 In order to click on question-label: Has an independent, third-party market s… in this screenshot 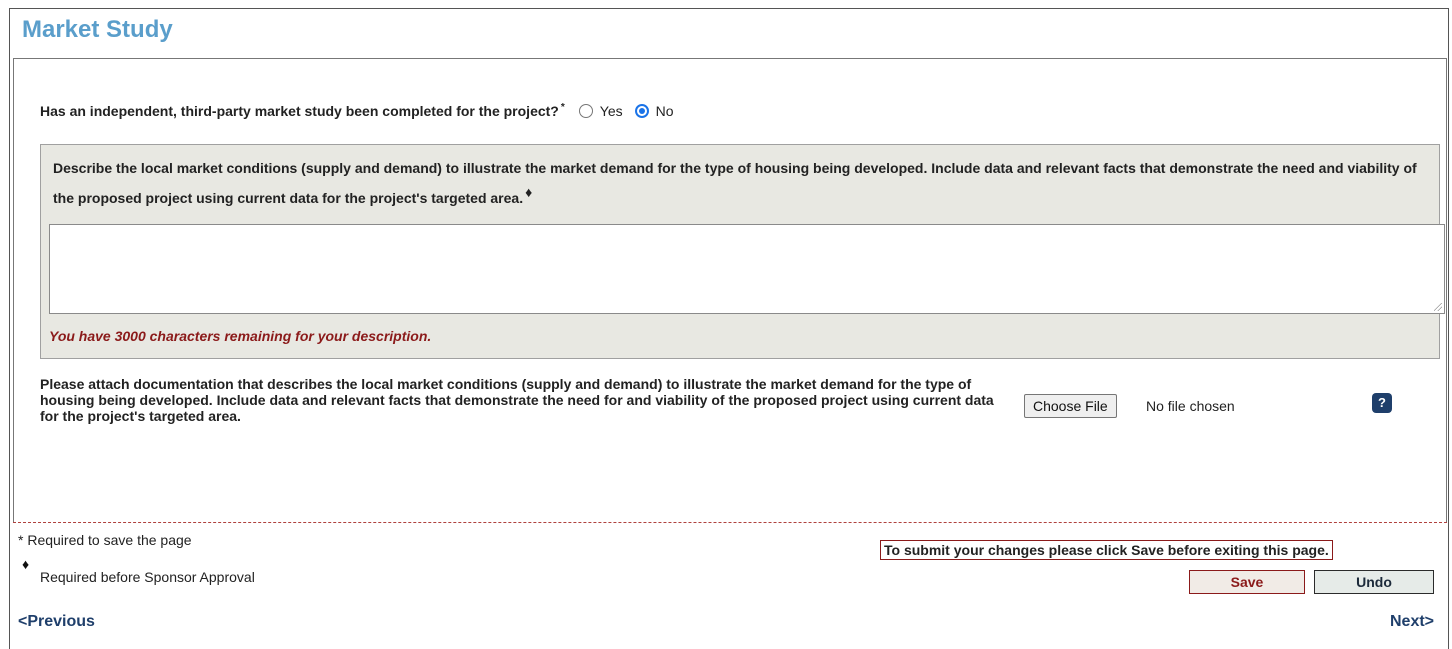, I will do `click(299, 111)`.